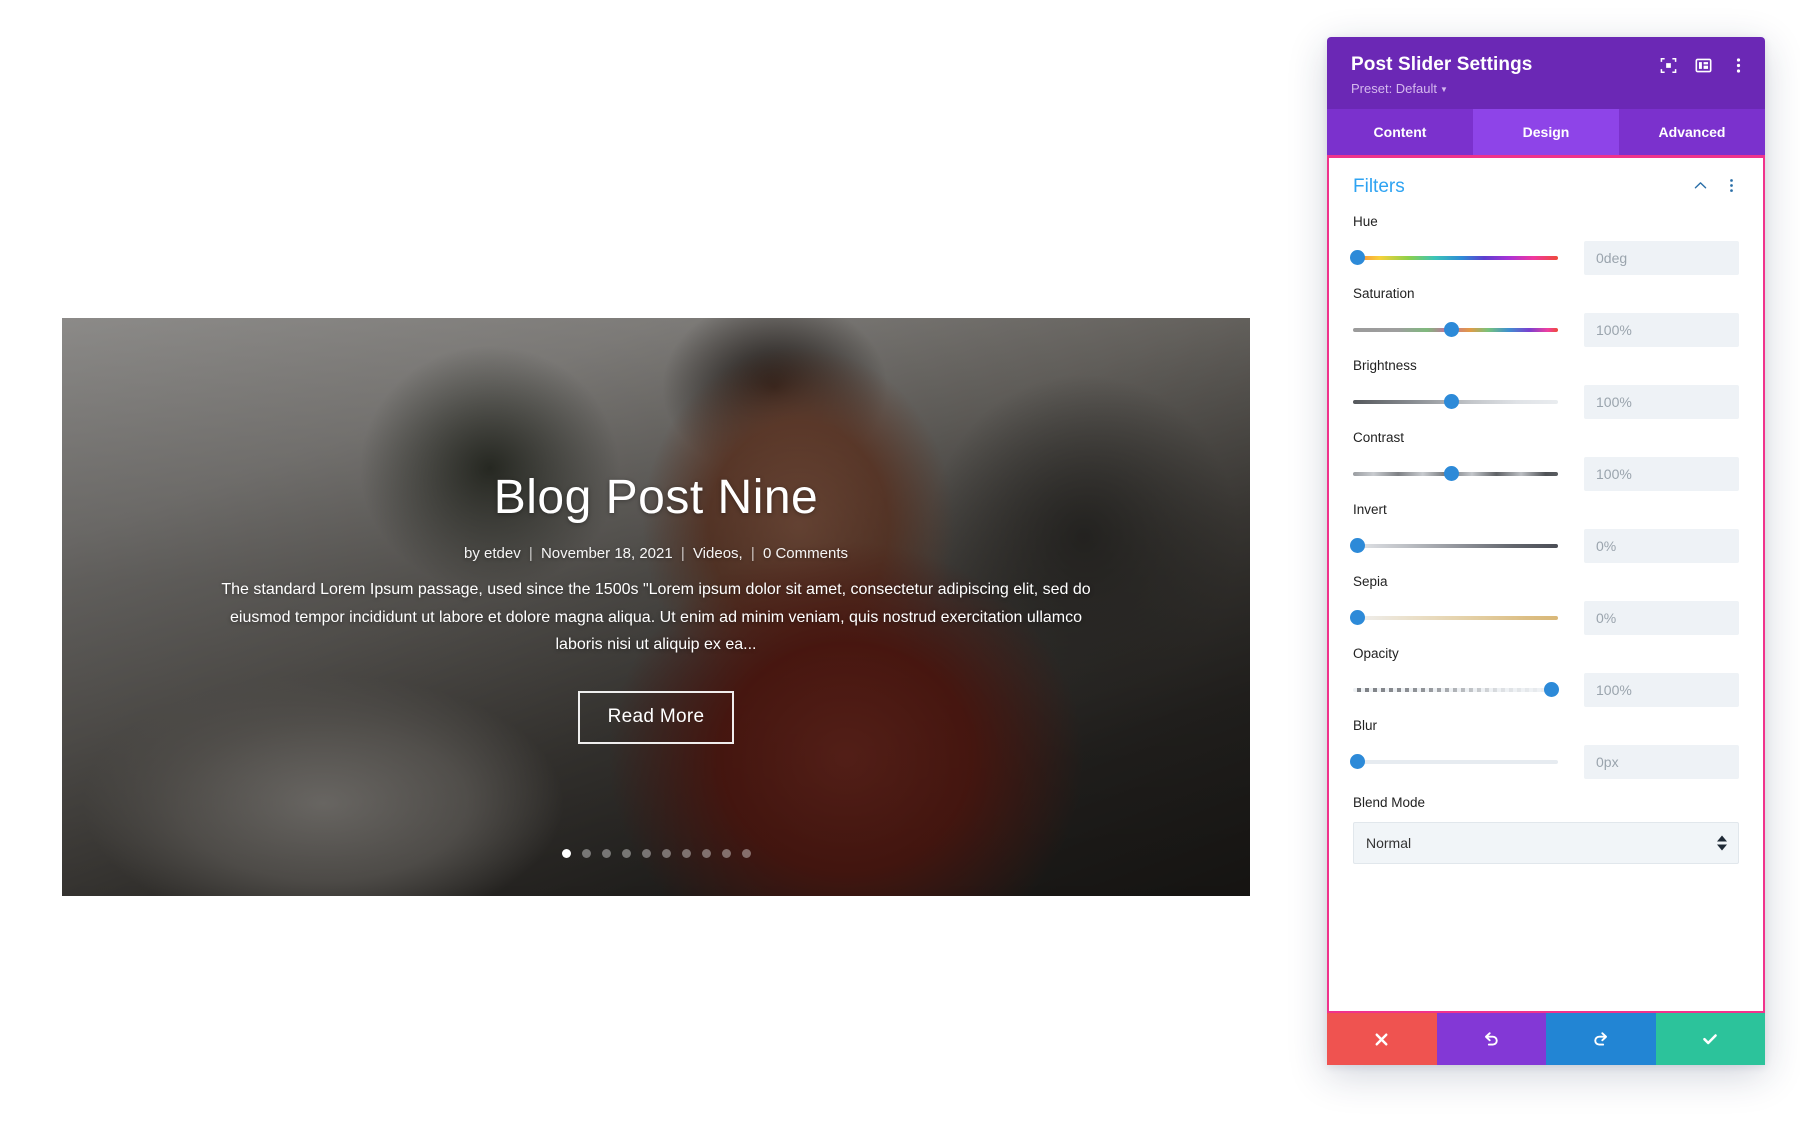 Image resolution: width=1800 pixels, height=1122 pixels. Describe the element at coordinates (1692, 131) in the screenshot. I see `tab-advanced: Advanced` at that location.